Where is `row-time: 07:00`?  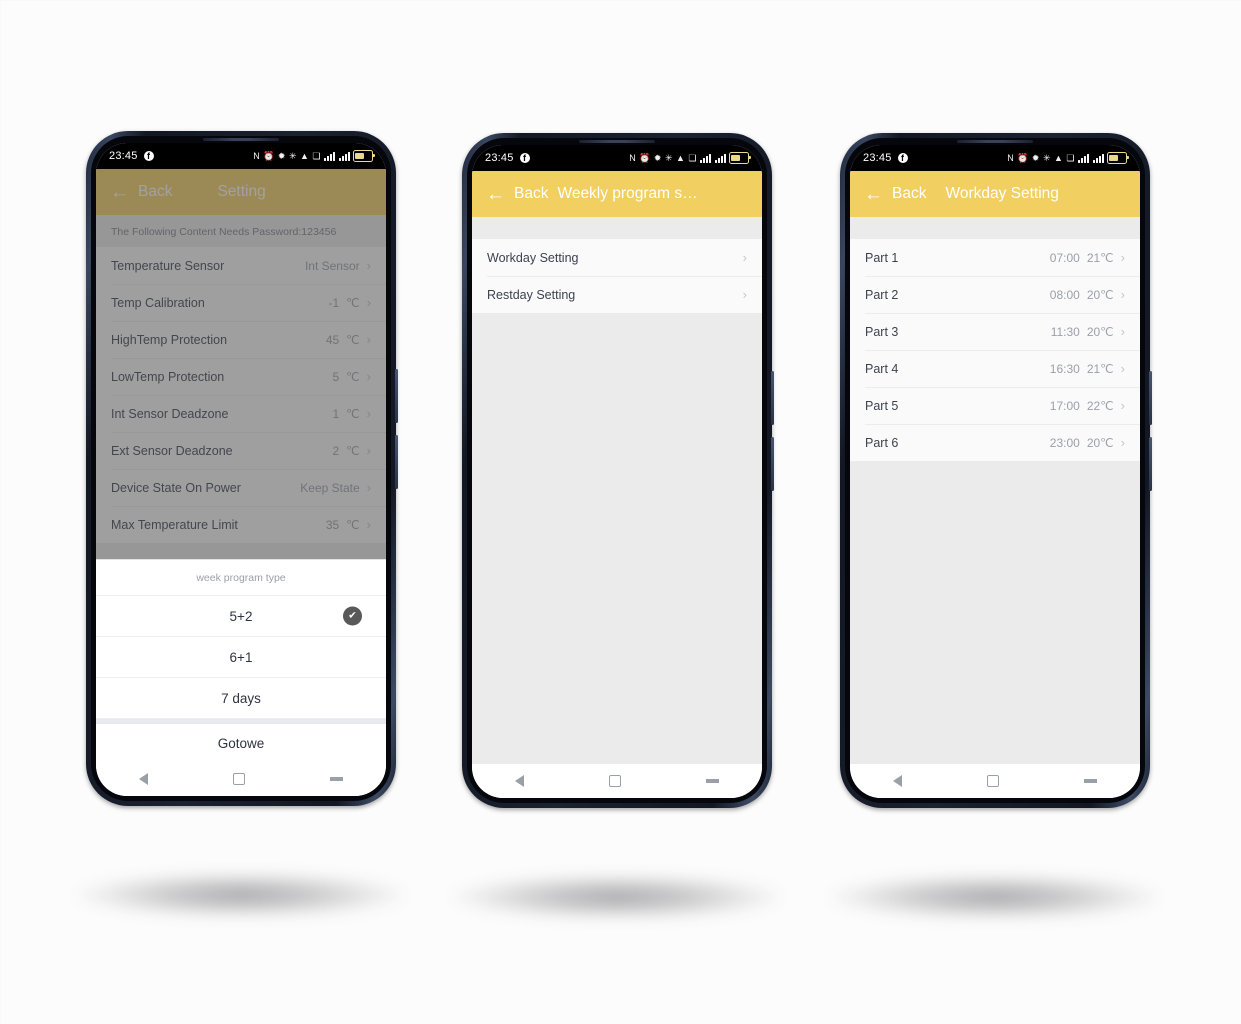 row-time: 07:00 is located at coordinates (1064, 257).